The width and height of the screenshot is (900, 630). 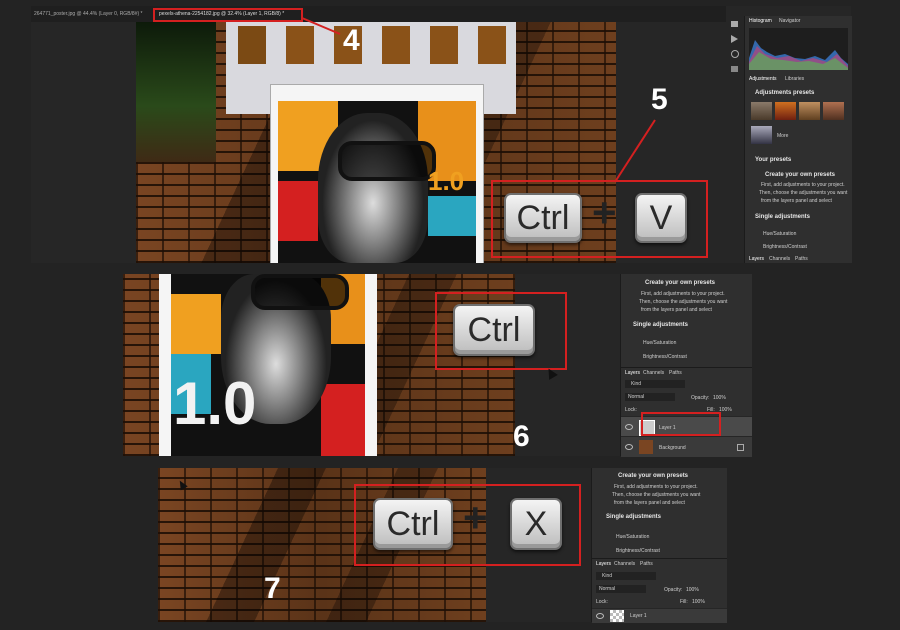 I want to click on single-adjustments-header-3: Single adjustments, so click(x=633, y=517).